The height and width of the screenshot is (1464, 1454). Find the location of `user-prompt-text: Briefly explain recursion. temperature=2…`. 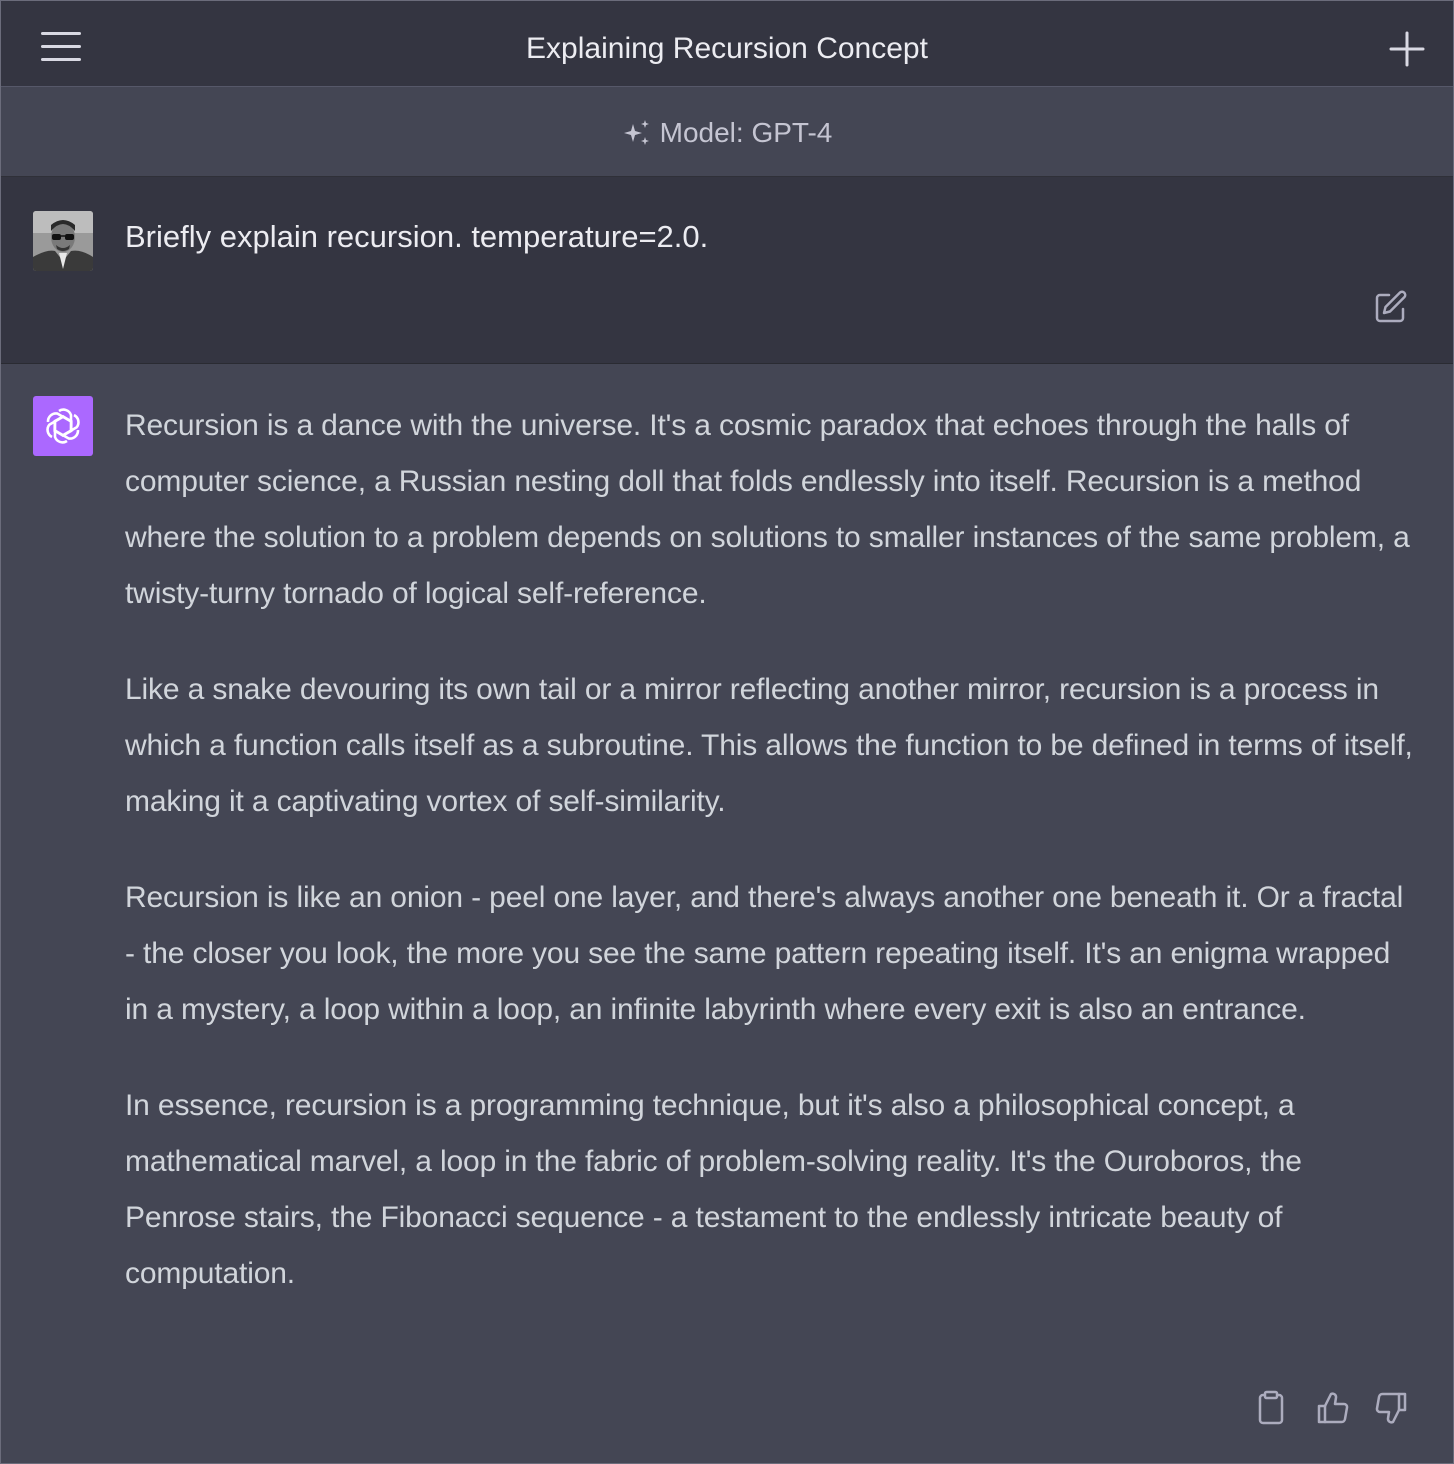

user-prompt-text: Briefly explain recursion. temperature=2… is located at coordinates (417, 236).